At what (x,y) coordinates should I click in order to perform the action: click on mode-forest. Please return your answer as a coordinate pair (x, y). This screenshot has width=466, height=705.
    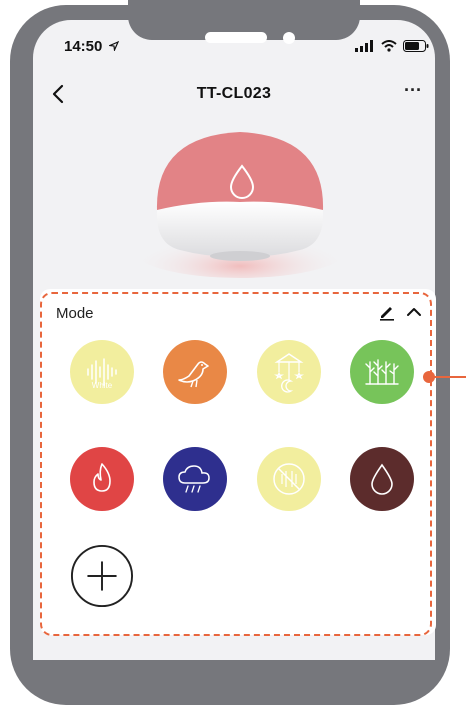
    Looking at the image, I should click on (382, 372).